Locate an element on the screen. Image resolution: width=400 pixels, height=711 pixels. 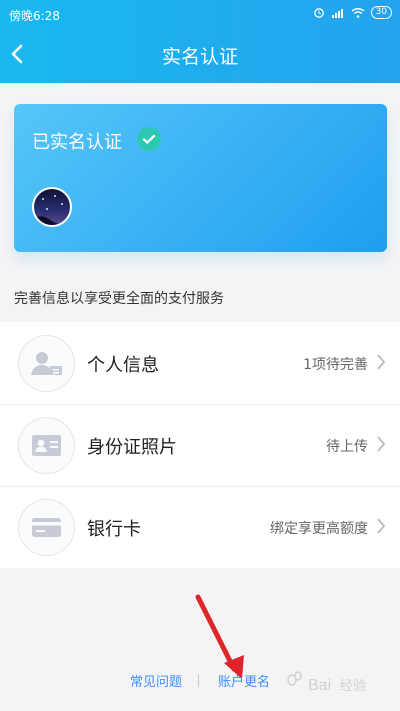
divider is located at coordinates (198, 680).